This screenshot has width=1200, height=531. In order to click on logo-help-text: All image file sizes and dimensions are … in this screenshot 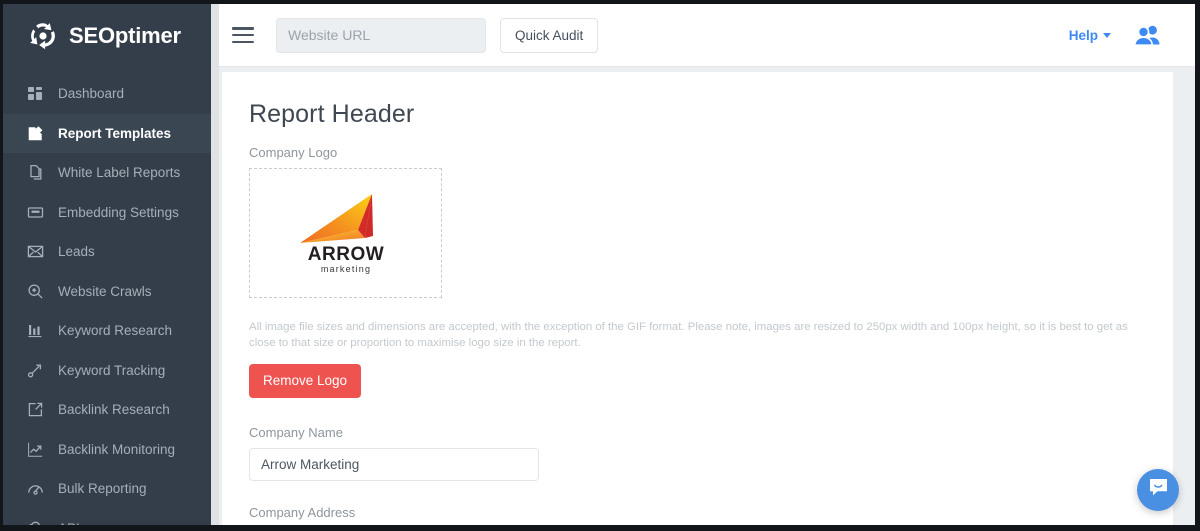, I will do `click(688, 335)`.